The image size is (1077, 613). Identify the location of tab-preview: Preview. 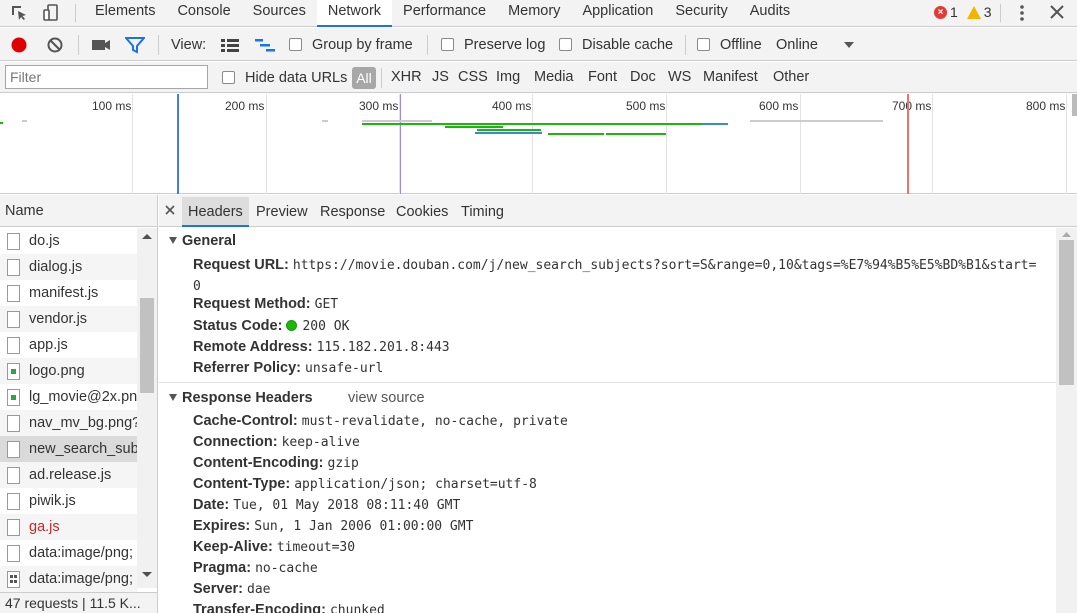
(282, 212).